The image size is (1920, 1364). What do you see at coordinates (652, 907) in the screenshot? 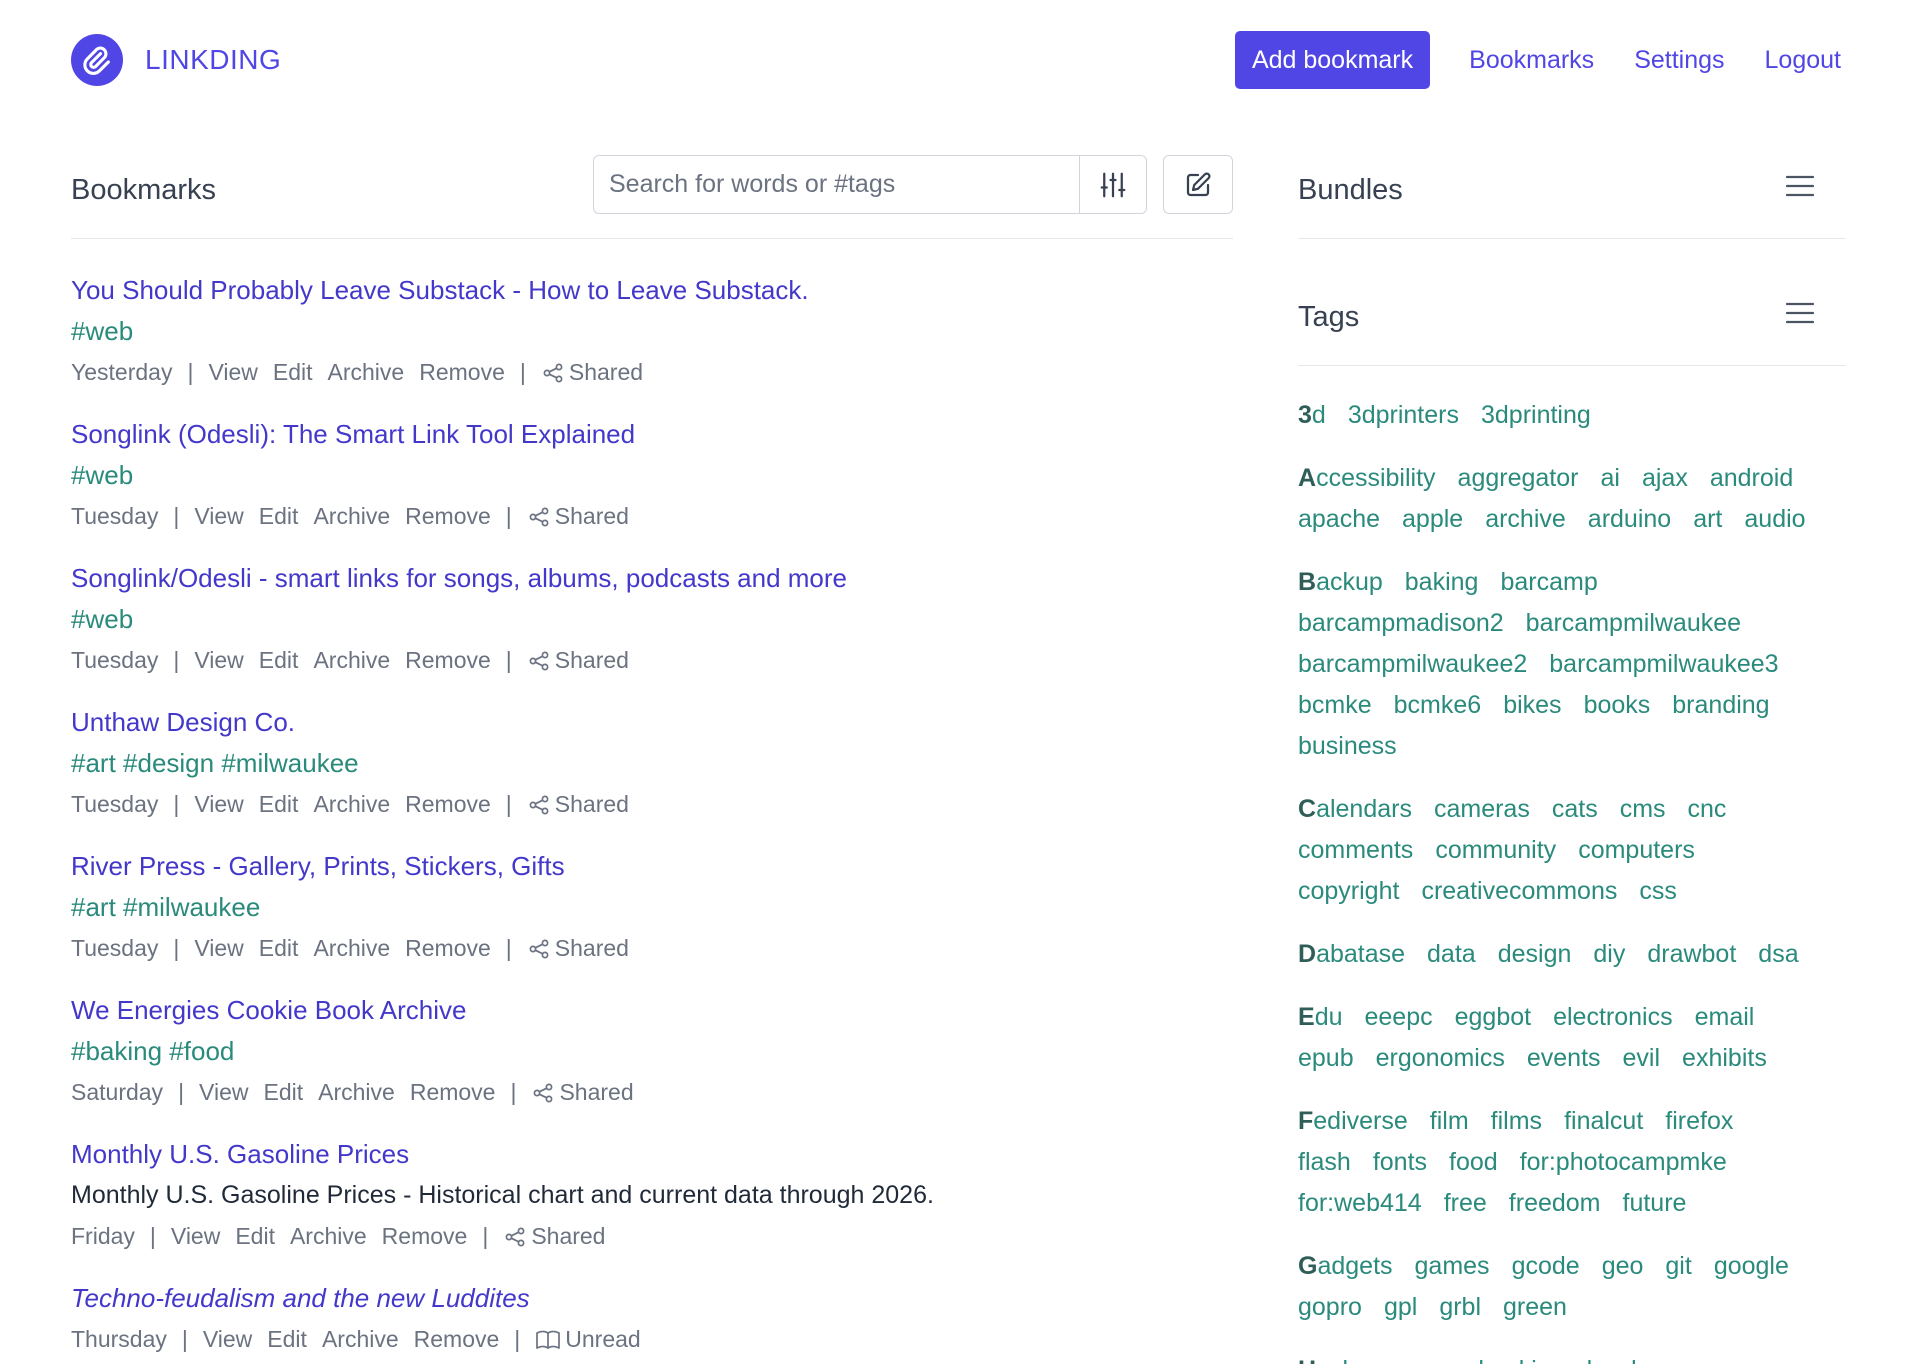
I see `bookmark-tags: #art #milwaukee` at bounding box center [652, 907].